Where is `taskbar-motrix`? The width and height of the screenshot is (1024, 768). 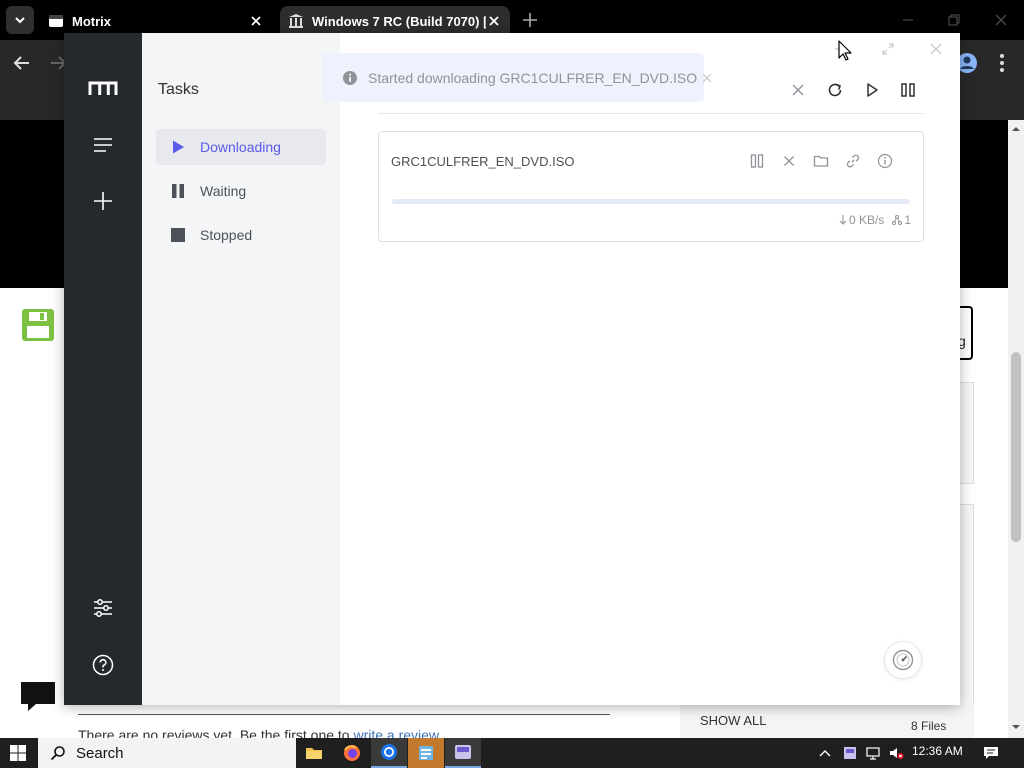 taskbar-motrix is located at coordinates (463, 753).